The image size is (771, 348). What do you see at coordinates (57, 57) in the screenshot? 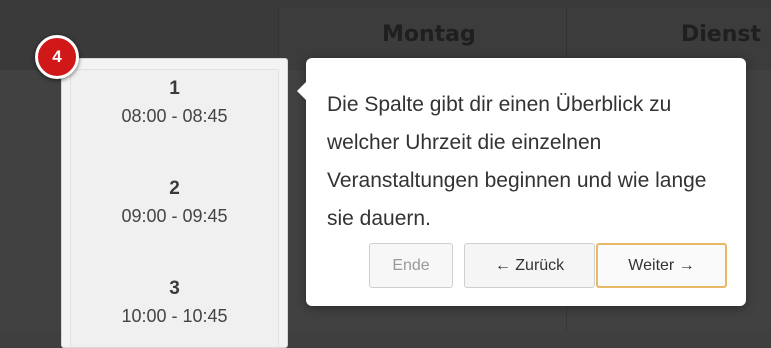
I see `tour-step-badge: 4` at bounding box center [57, 57].